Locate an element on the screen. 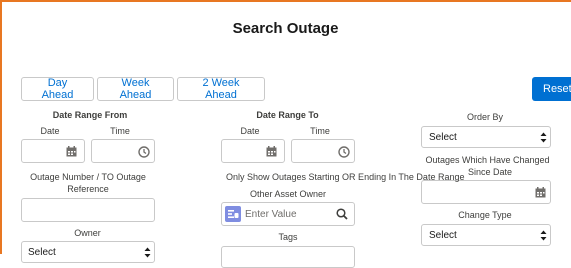 The image size is (571, 268). tags-input is located at coordinates (288, 257).